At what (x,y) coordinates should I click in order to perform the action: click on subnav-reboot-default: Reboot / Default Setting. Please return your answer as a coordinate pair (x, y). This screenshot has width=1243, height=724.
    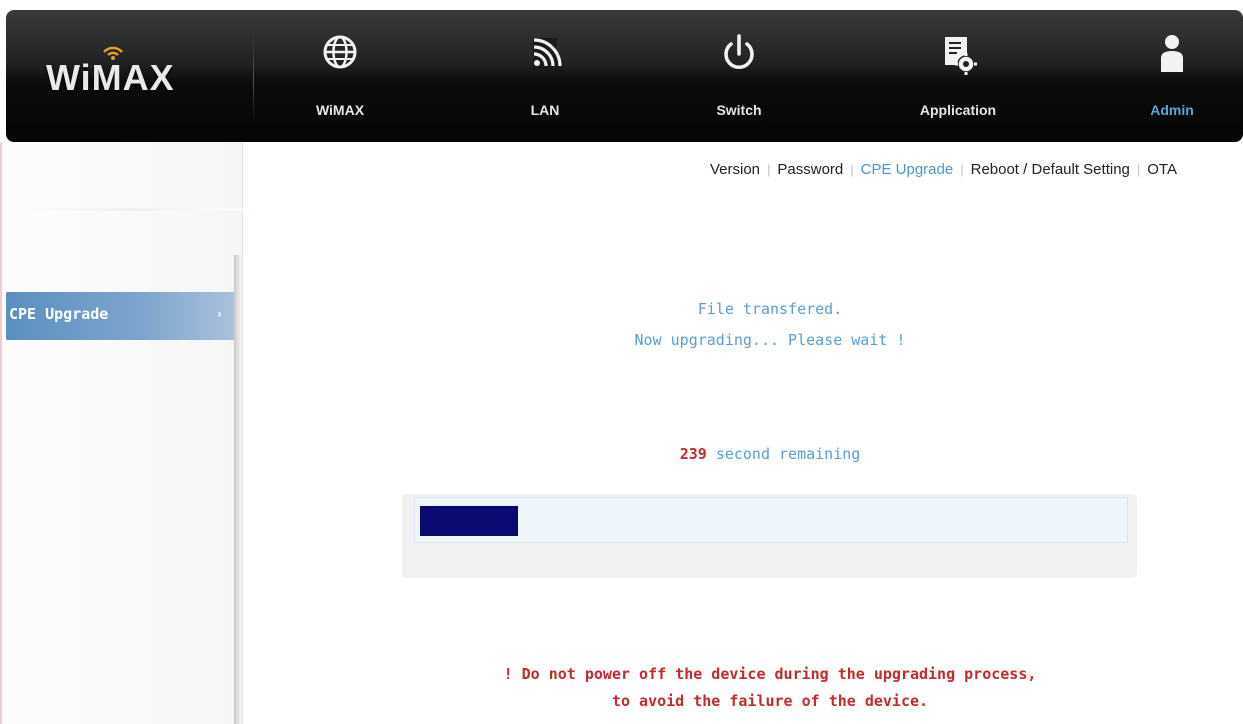
    Looking at the image, I should click on (1050, 169).